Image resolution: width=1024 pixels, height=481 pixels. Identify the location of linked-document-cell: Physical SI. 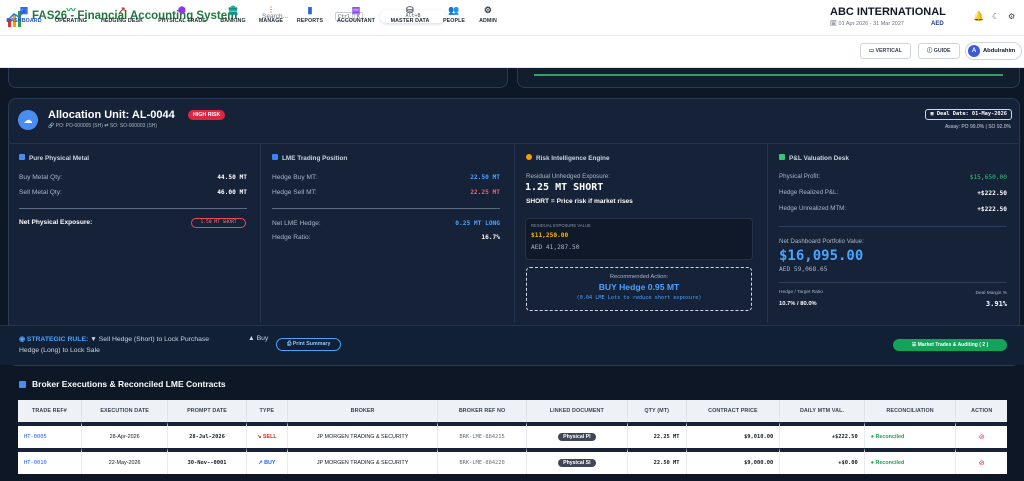
(577, 461).